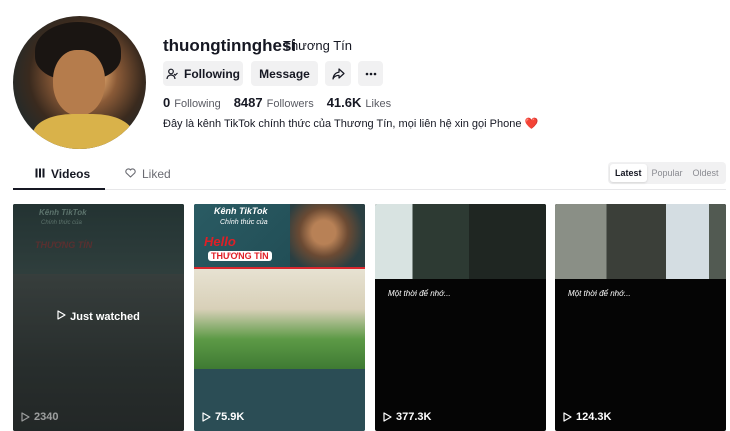 The width and height of the screenshot is (730, 431). Describe the element at coordinates (706, 173) in the screenshot. I see `sort-oldest: Oldest` at that location.